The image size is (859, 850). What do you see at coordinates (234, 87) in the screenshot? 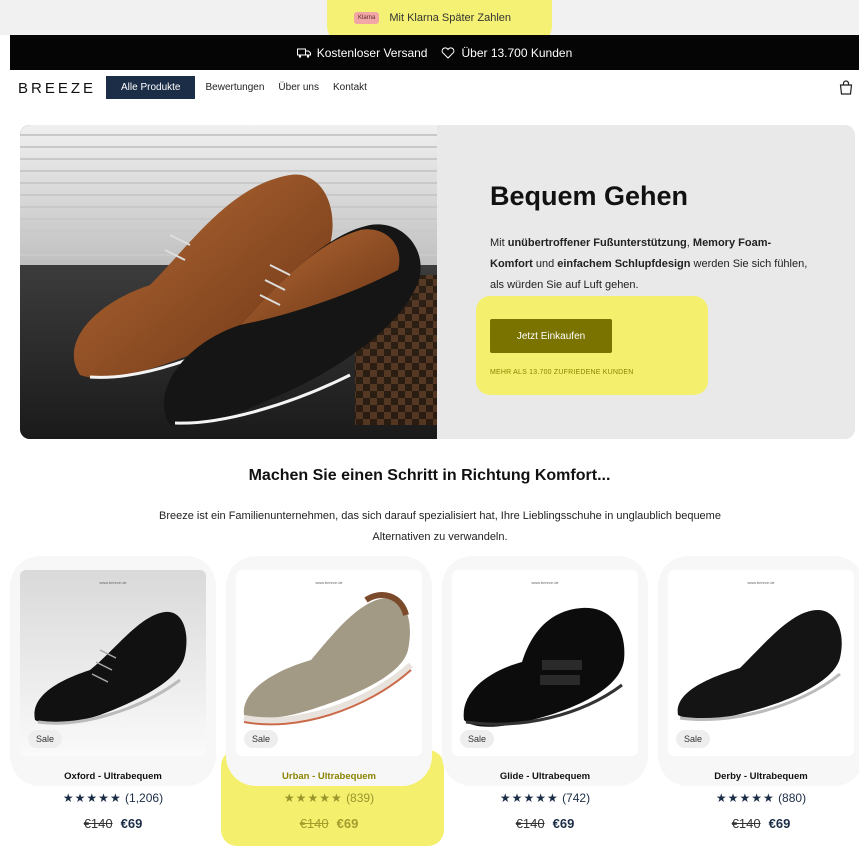
I see `nav-link-bewertungen: Bewertungen` at bounding box center [234, 87].